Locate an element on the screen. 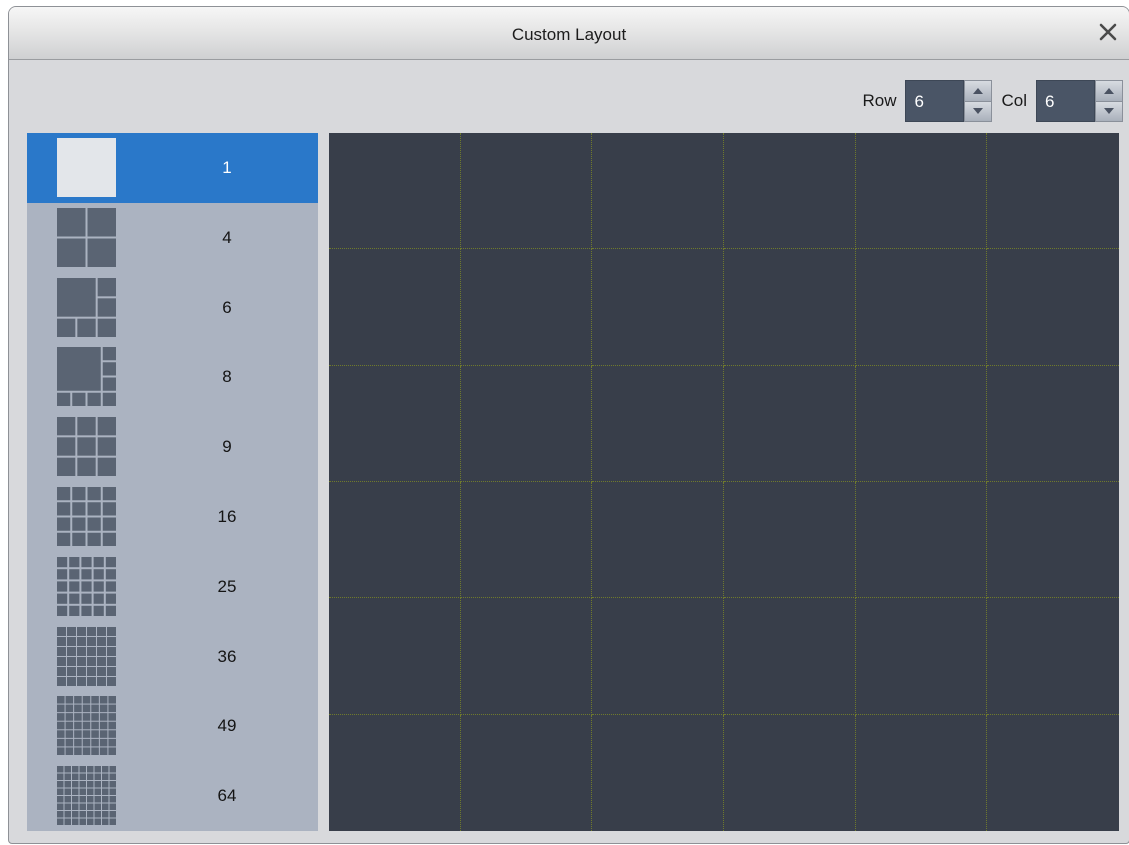 The width and height of the screenshot is (1129, 845). row-label: Row is located at coordinates (879, 100).